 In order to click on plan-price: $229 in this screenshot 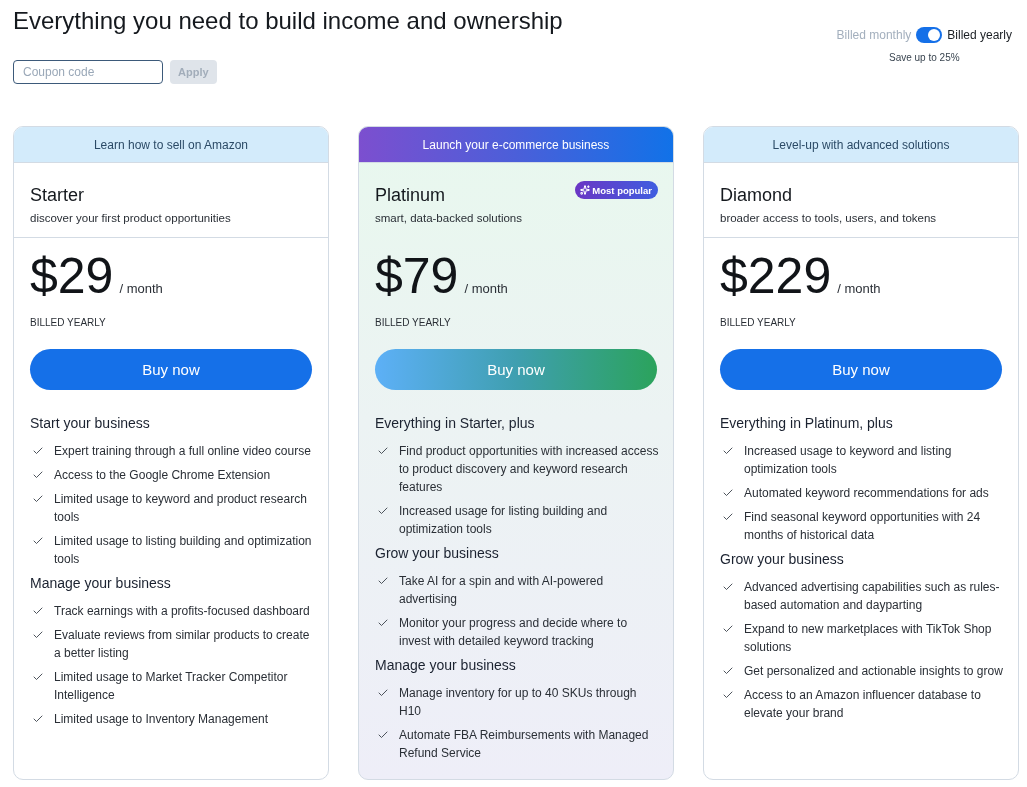, I will do `click(776, 276)`.